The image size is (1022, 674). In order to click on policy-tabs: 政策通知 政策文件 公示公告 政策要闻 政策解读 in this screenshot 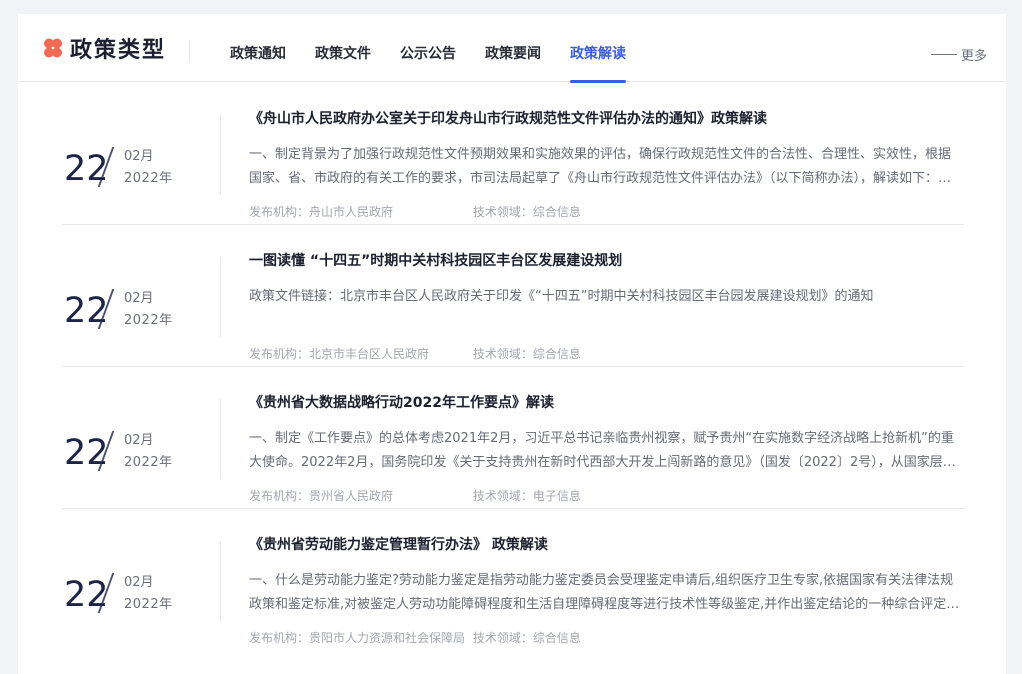, I will do `click(442, 48)`.